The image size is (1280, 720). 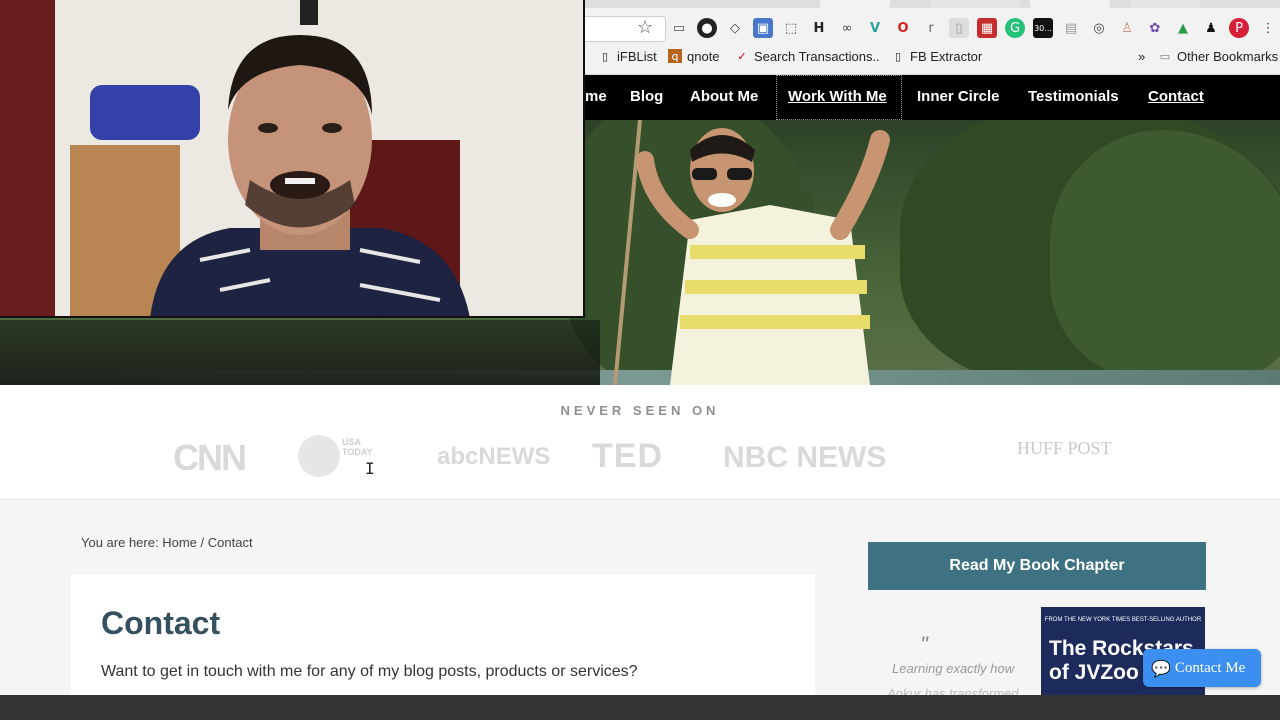 What do you see at coordinates (875, 28) in the screenshot?
I see `v-icon: V` at bounding box center [875, 28].